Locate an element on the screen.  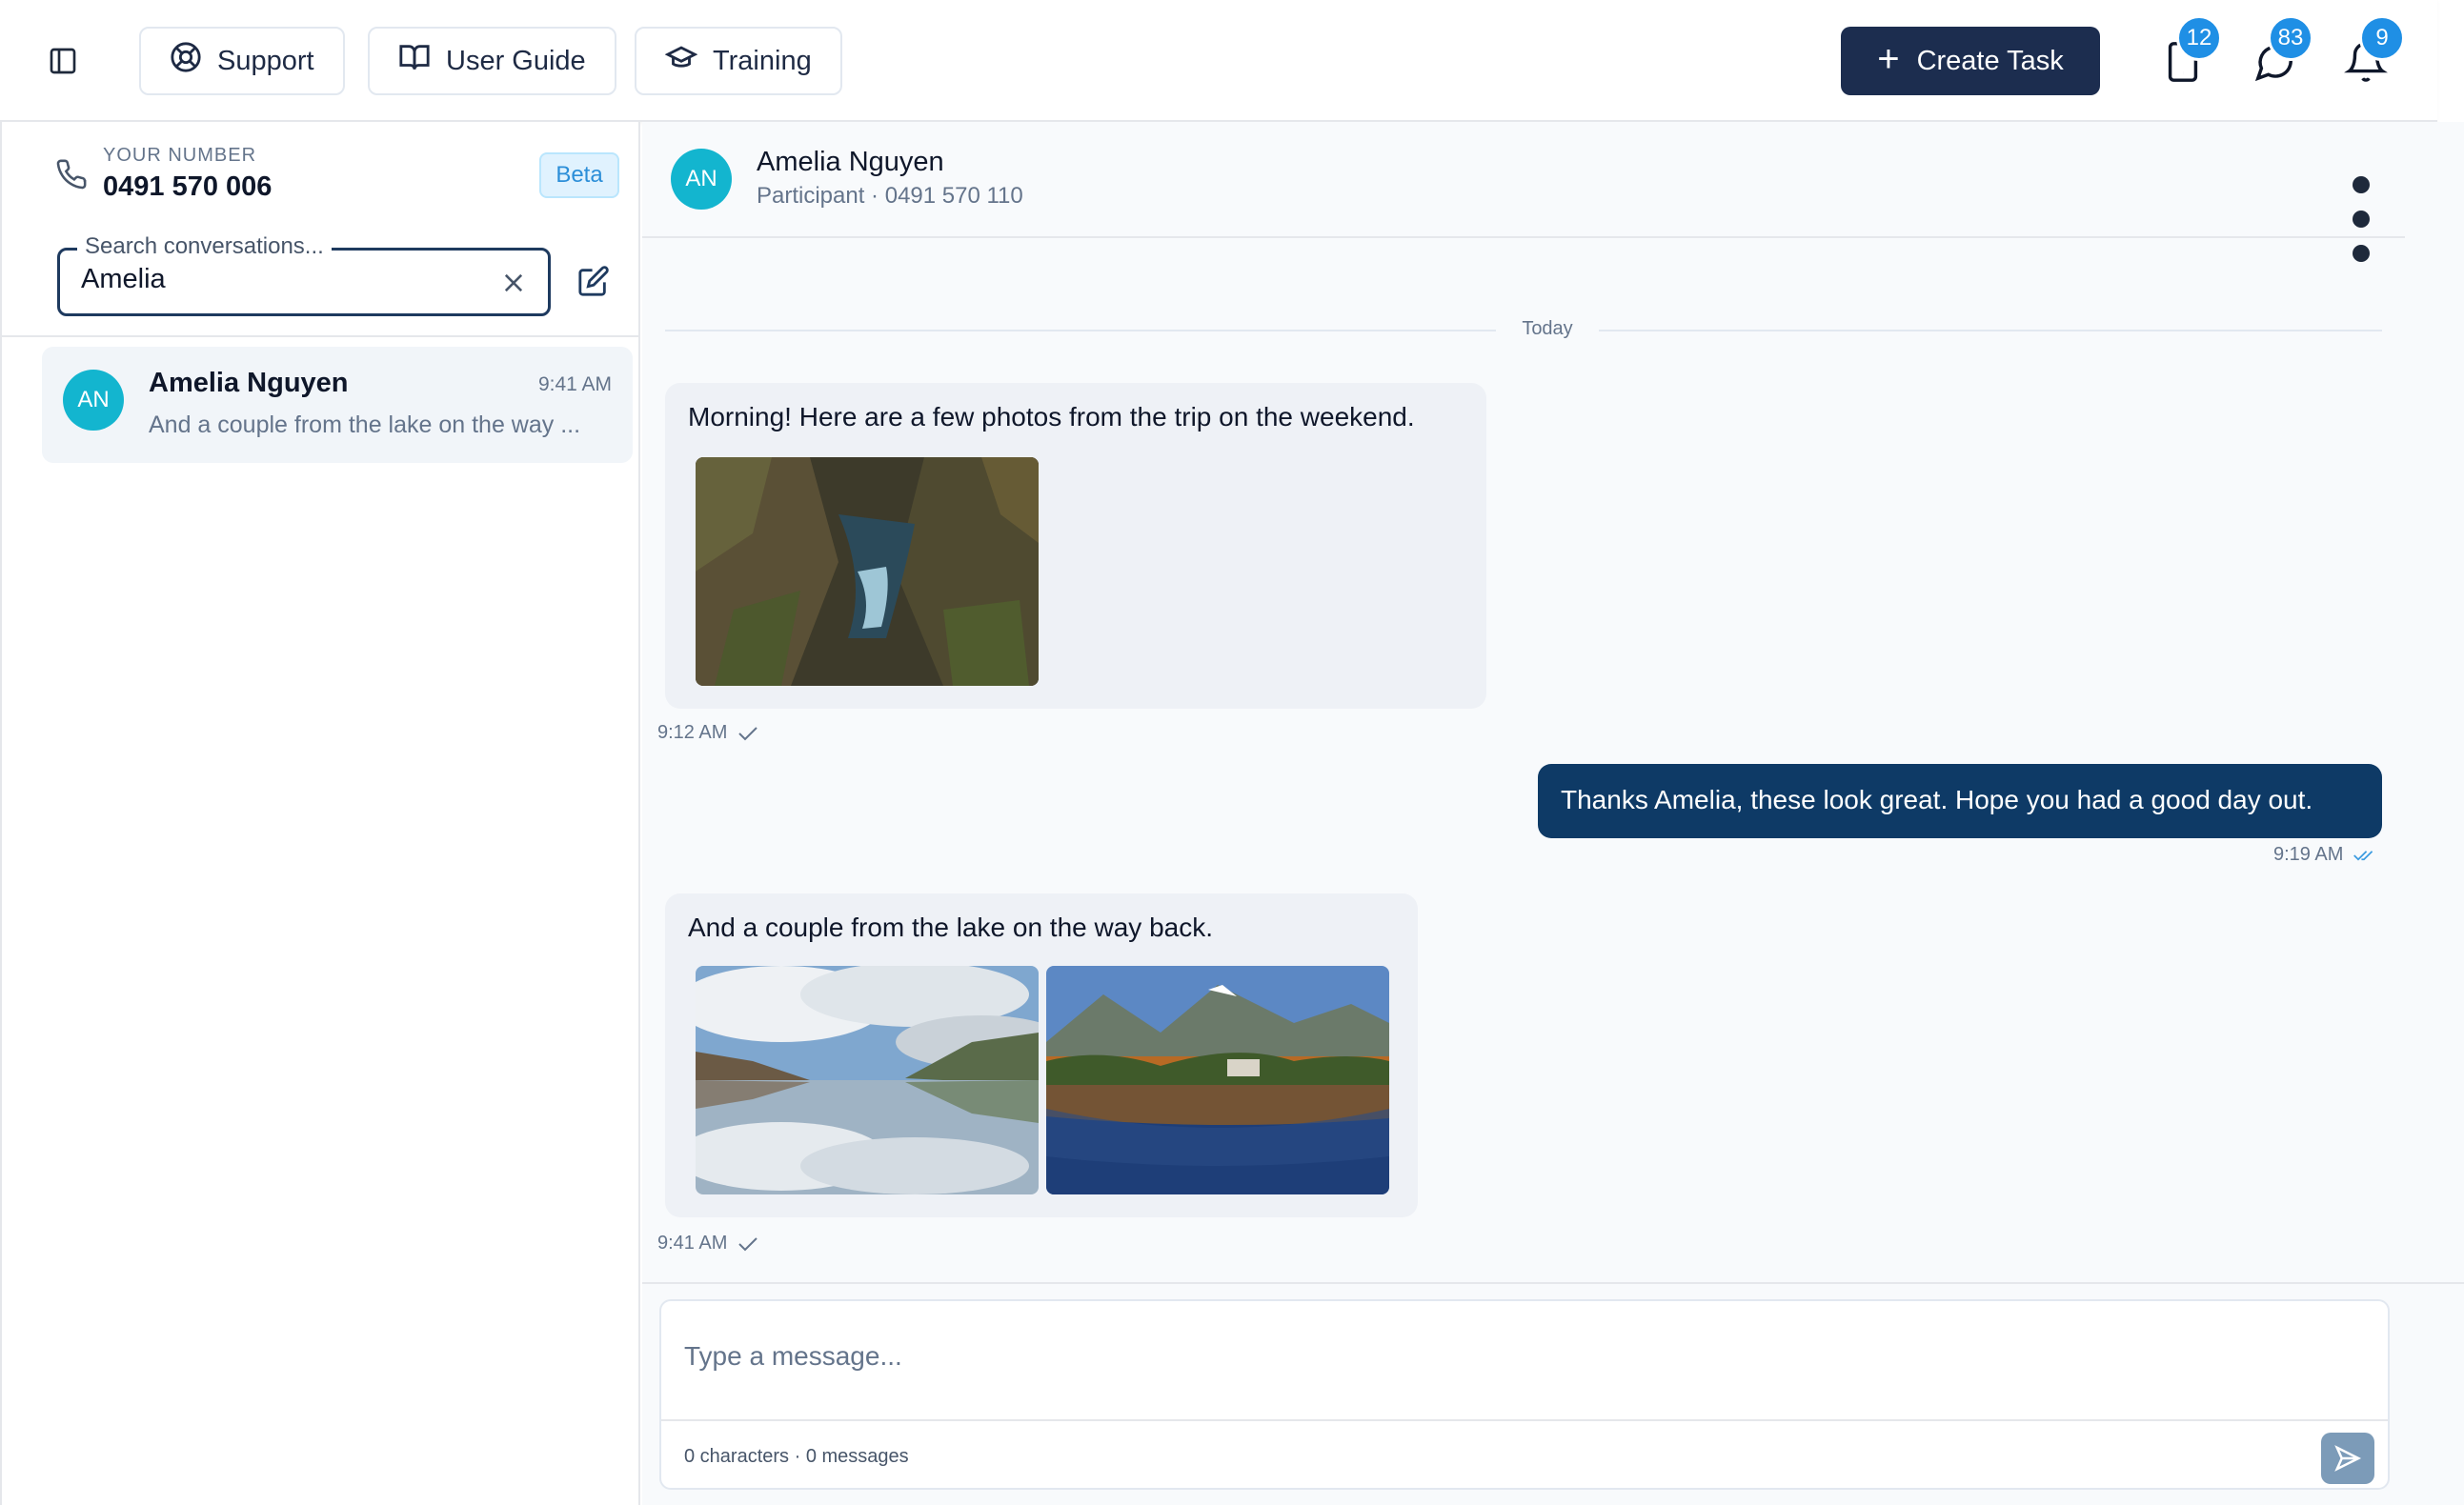
read-double-check-icon is located at coordinates (2363, 855).